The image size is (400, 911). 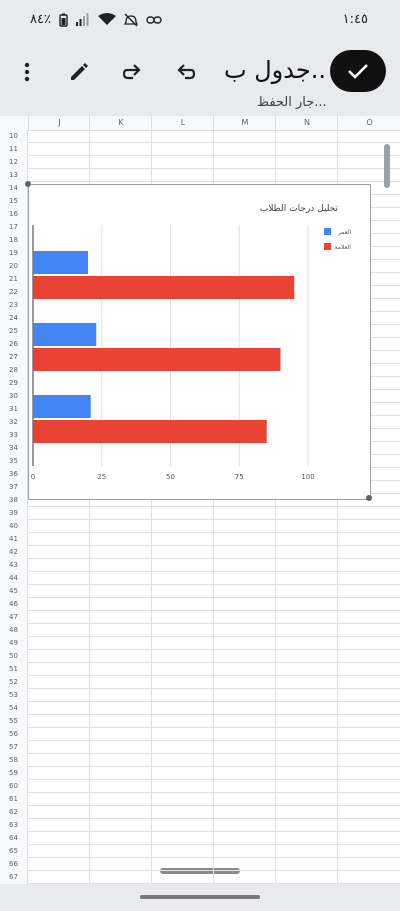 What do you see at coordinates (14, 565) in the screenshot?
I see `row-header: 43` at bounding box center [14, 565].